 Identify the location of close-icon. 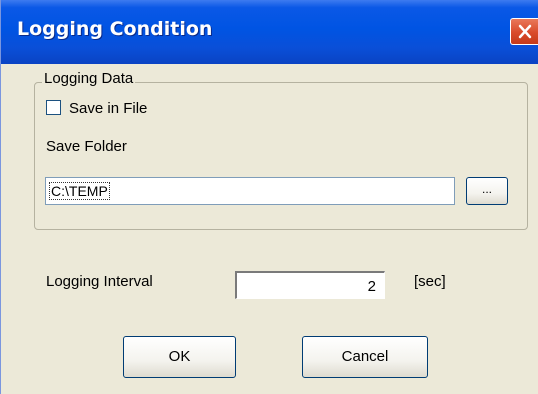
(525, 31).